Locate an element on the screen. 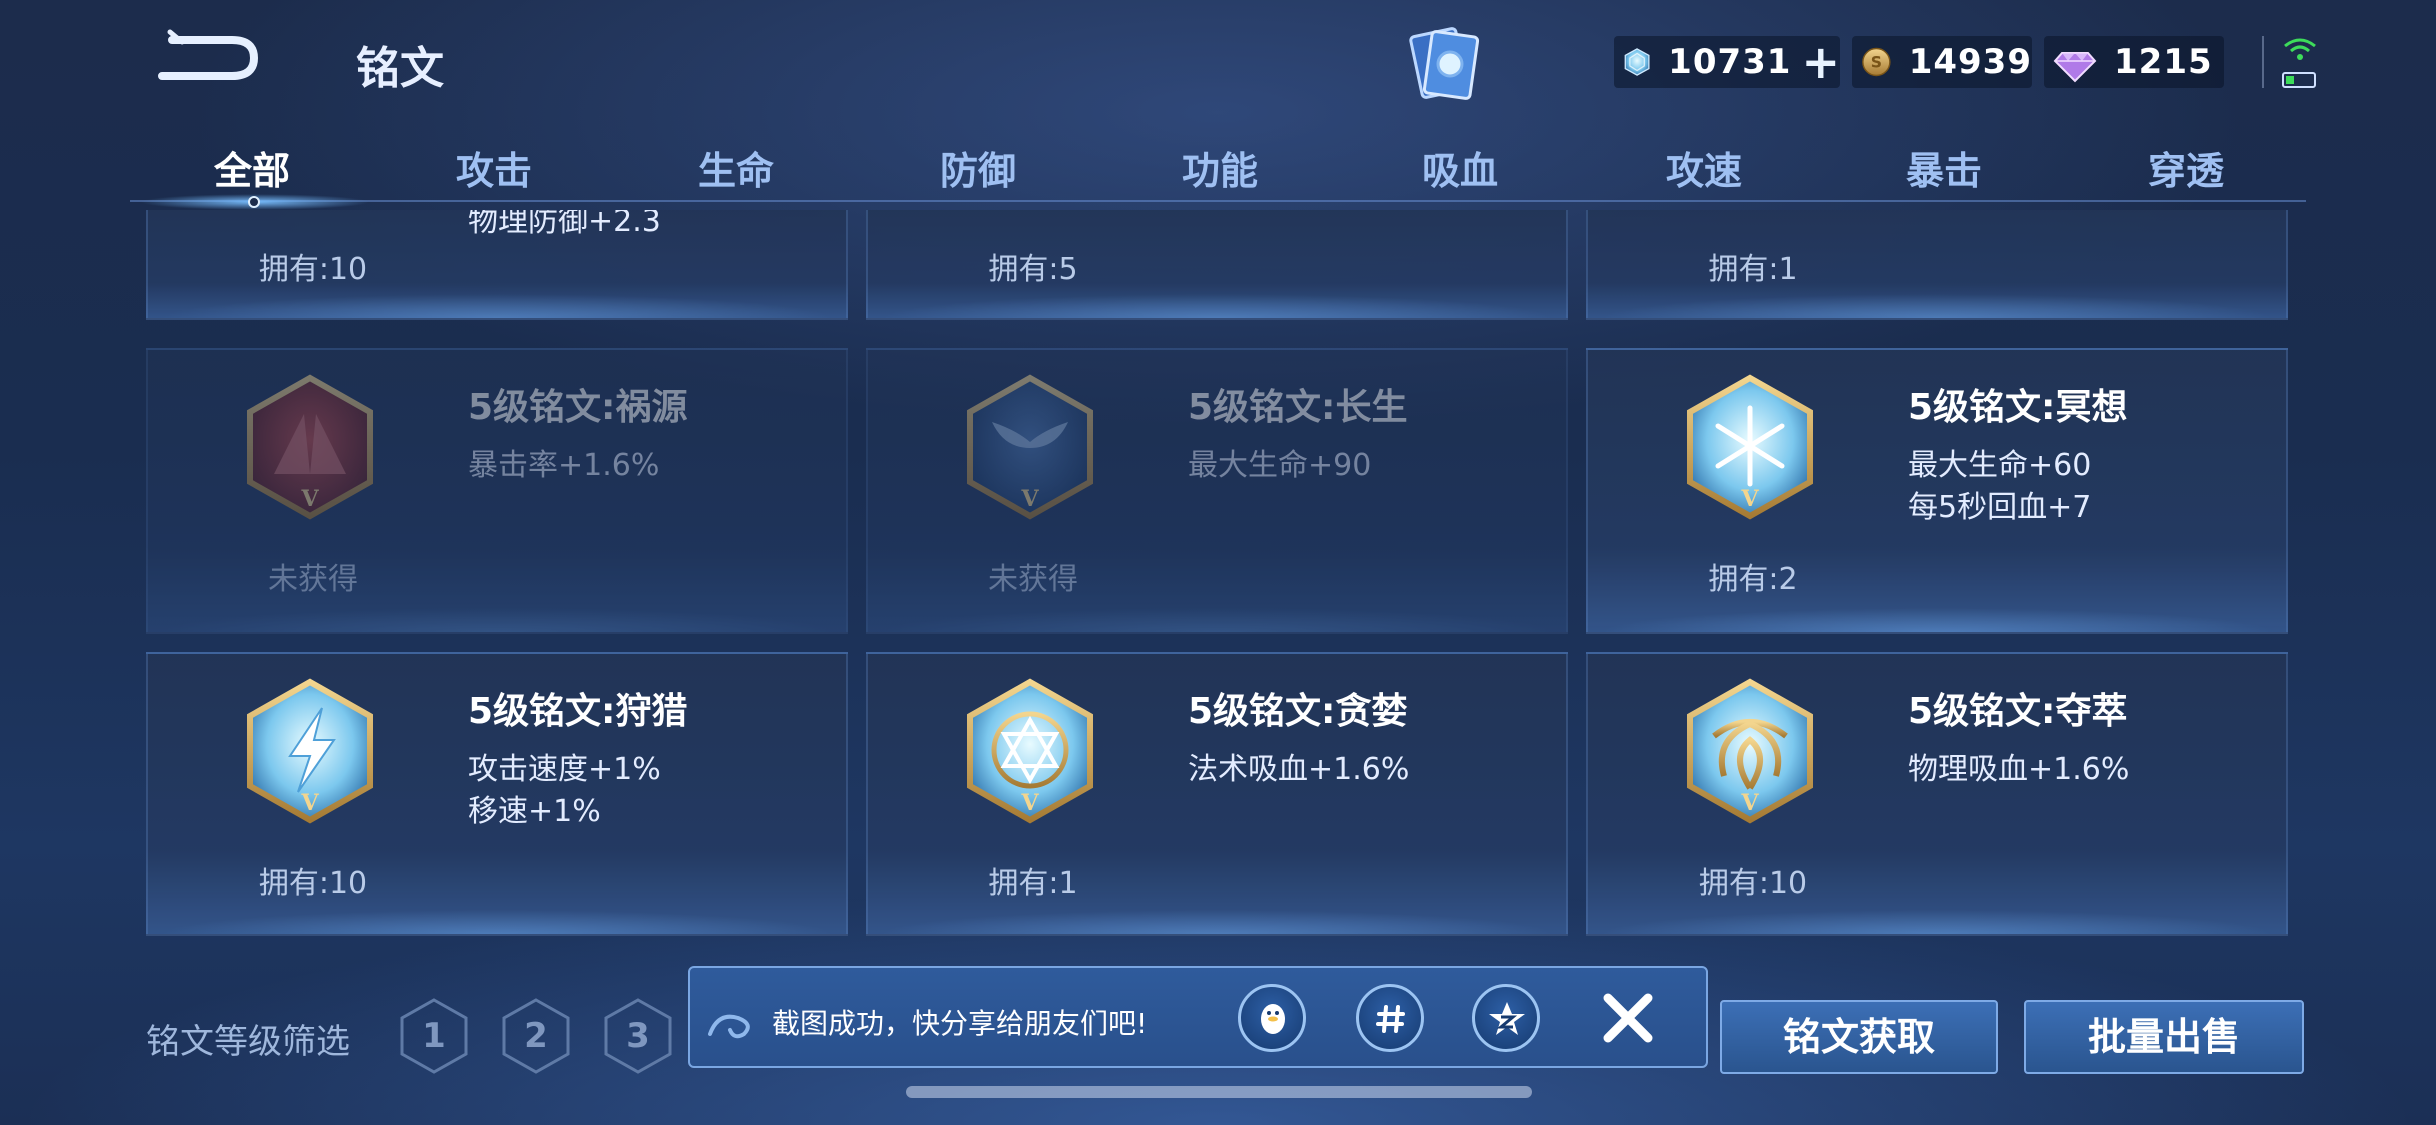  back-button is located at coordinates (207, 58).